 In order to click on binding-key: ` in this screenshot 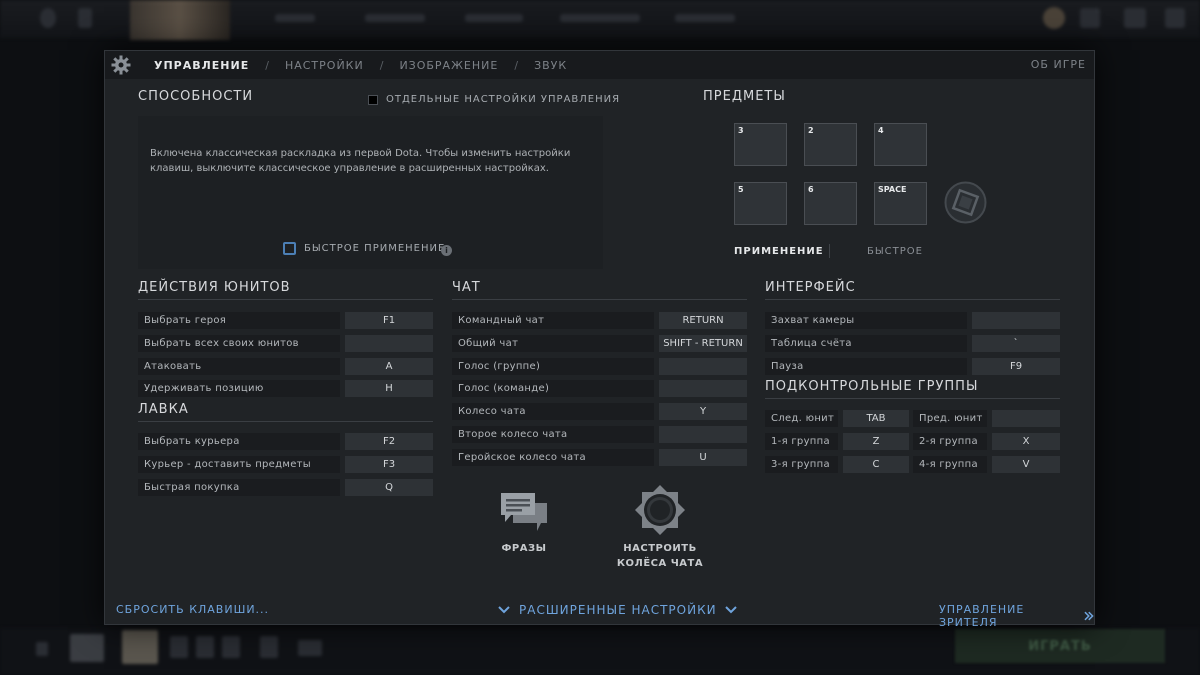, I will do `click(1016, 343)`.